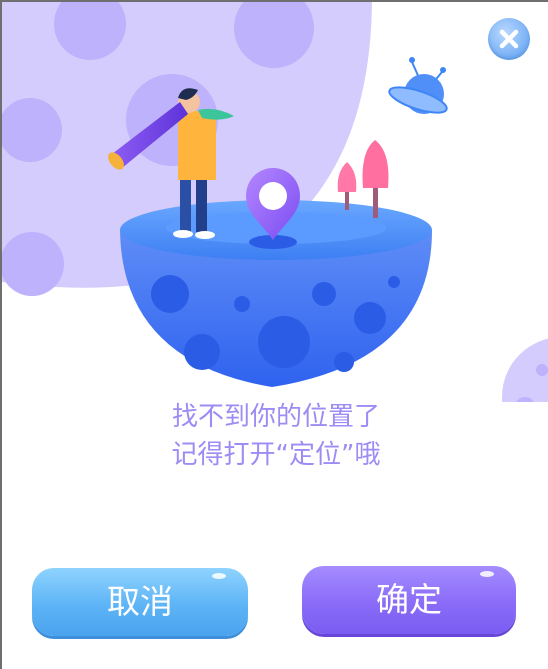  I want to click on close-icon, so click(509, 39).